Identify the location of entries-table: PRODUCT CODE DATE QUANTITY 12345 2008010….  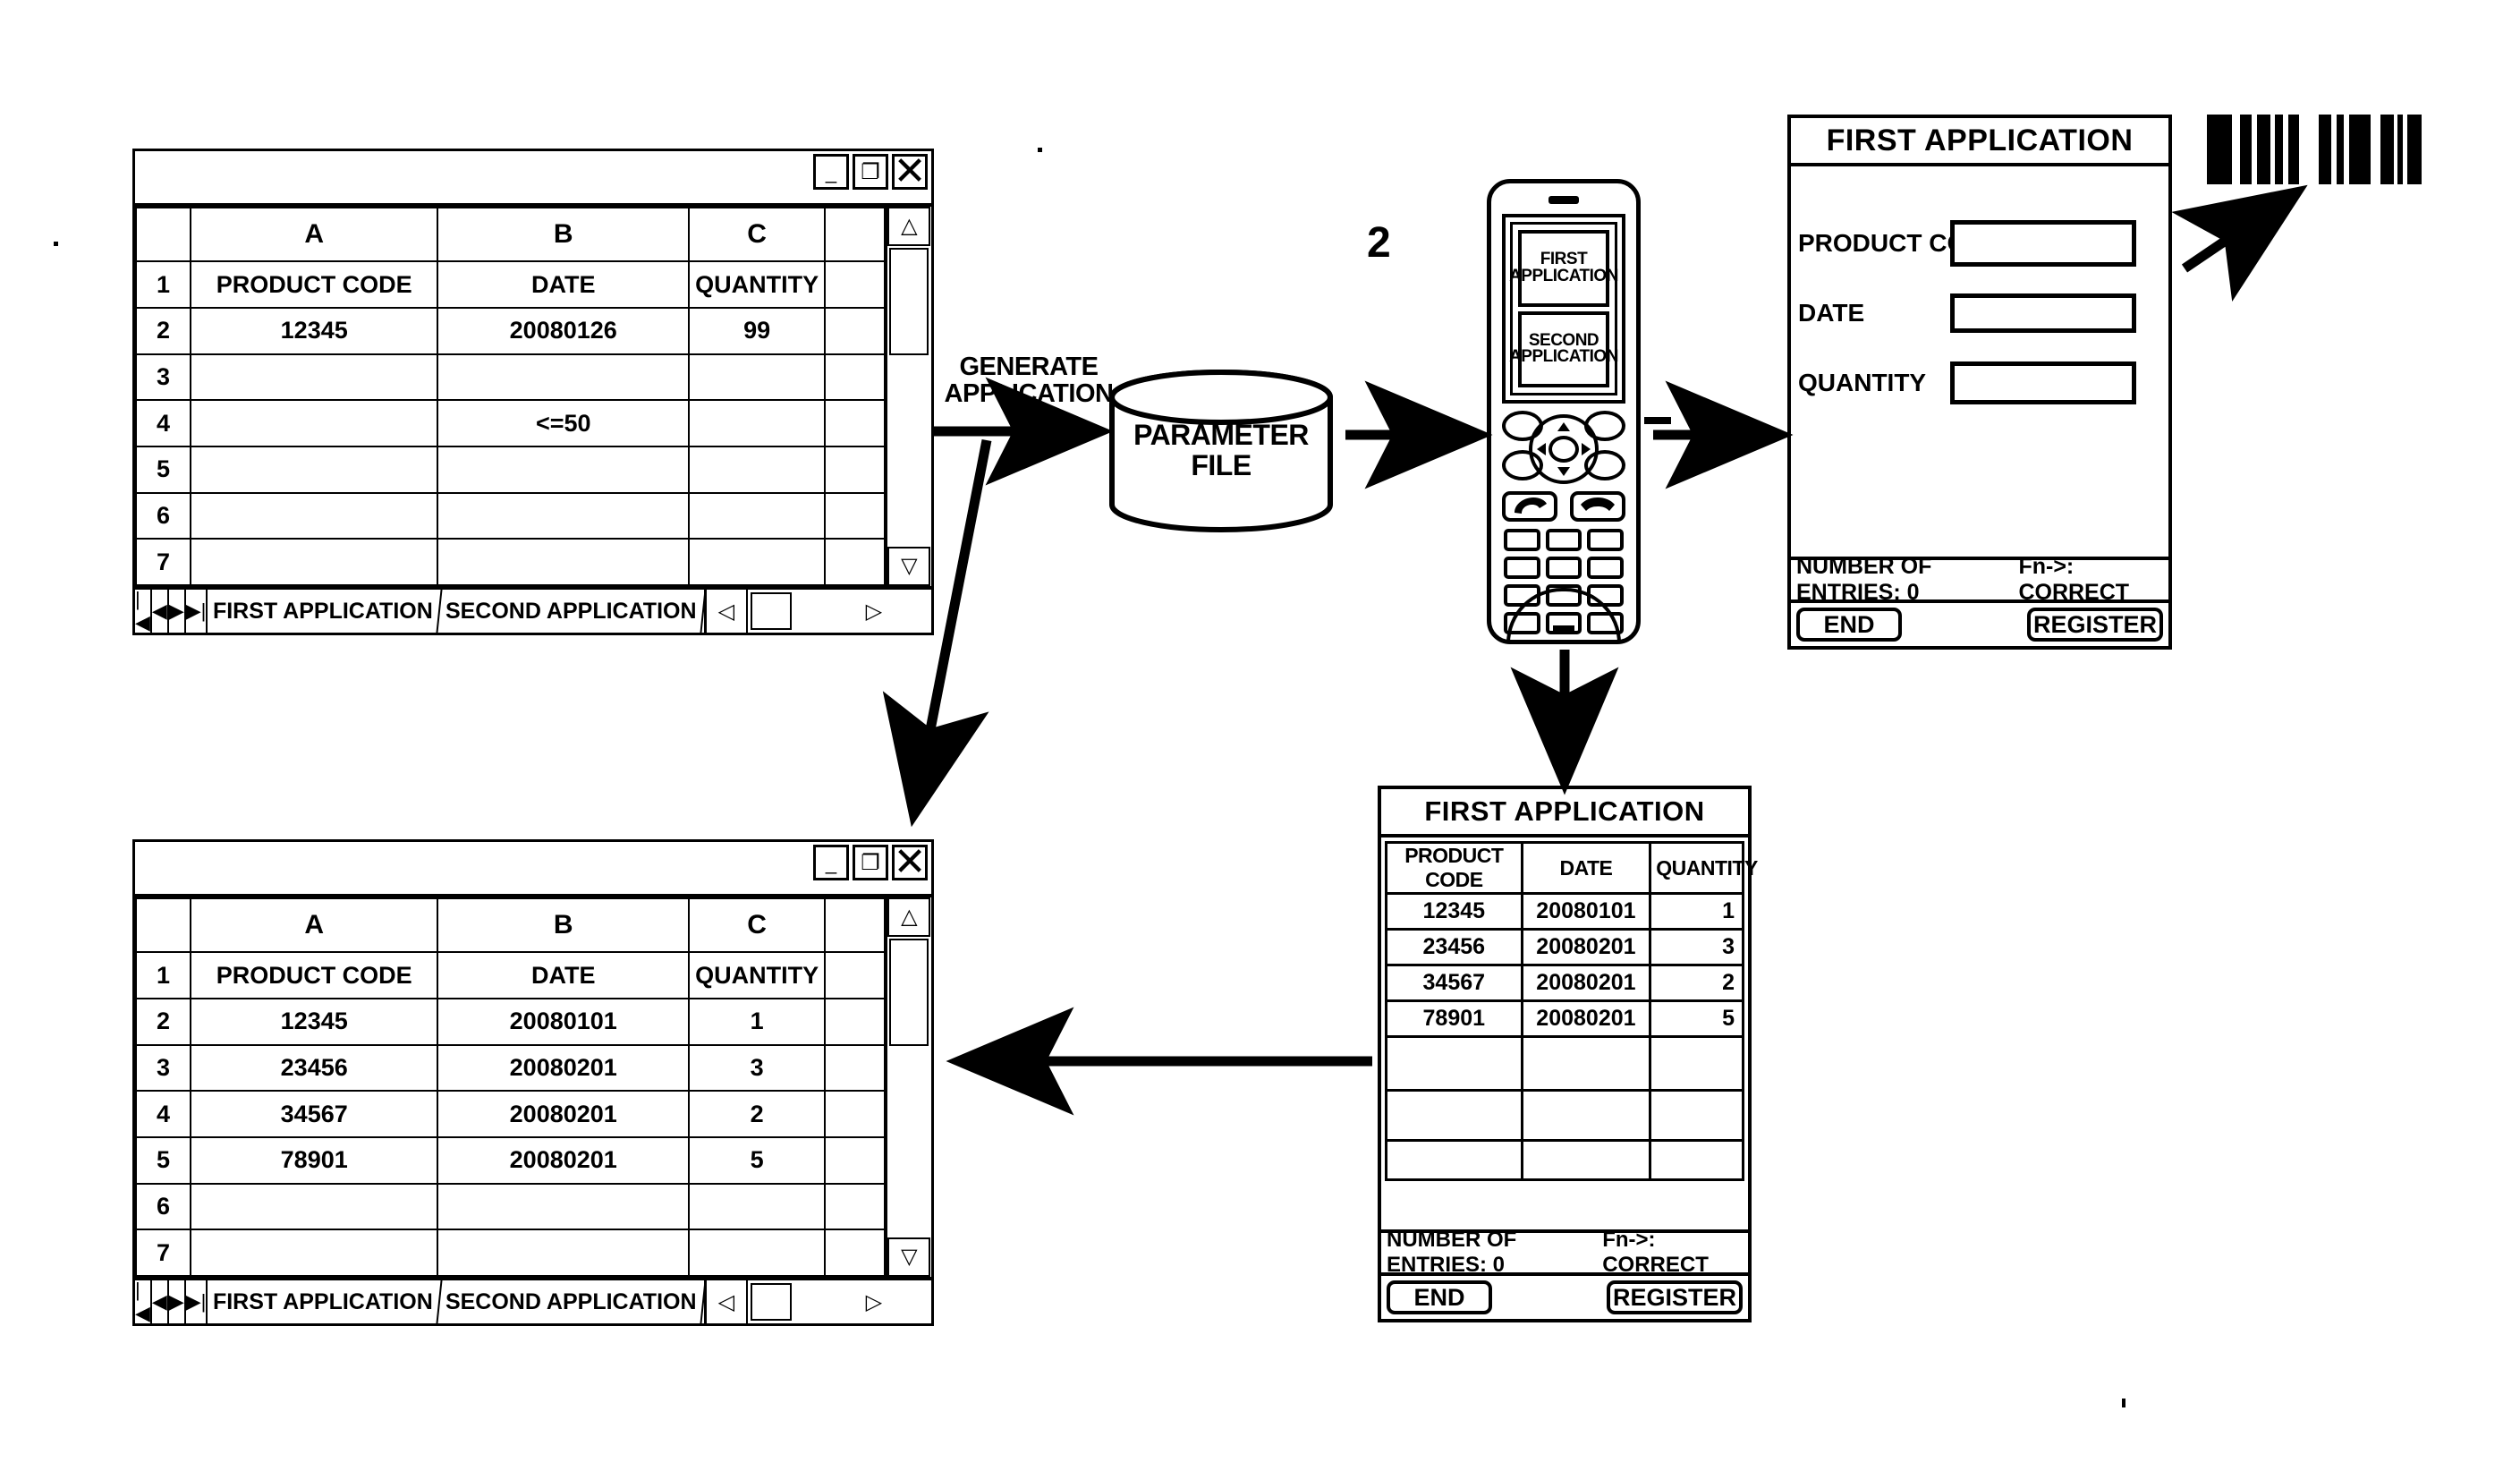
(1571, 1011).